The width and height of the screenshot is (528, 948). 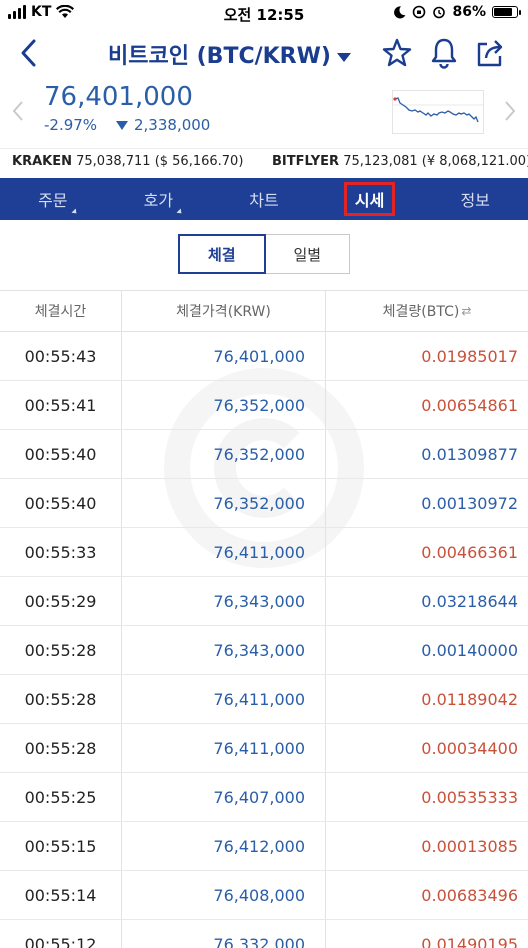 I want to click on share-icon, so click(x=490, y=53).